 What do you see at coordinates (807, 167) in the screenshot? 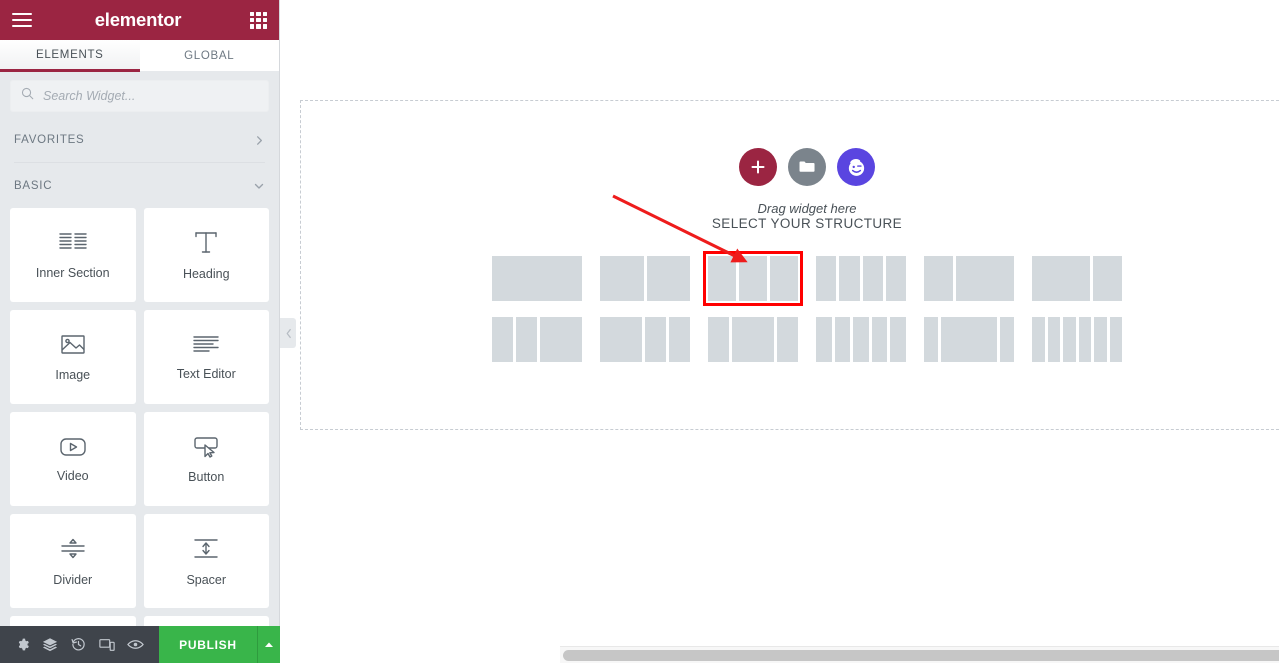
I see `add-template-button` at bounding box center [807, 167].